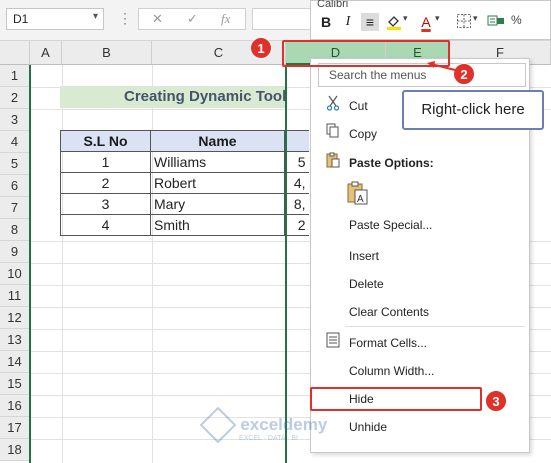  I want to click on cancel-icon: ✕, so click(157, 19).